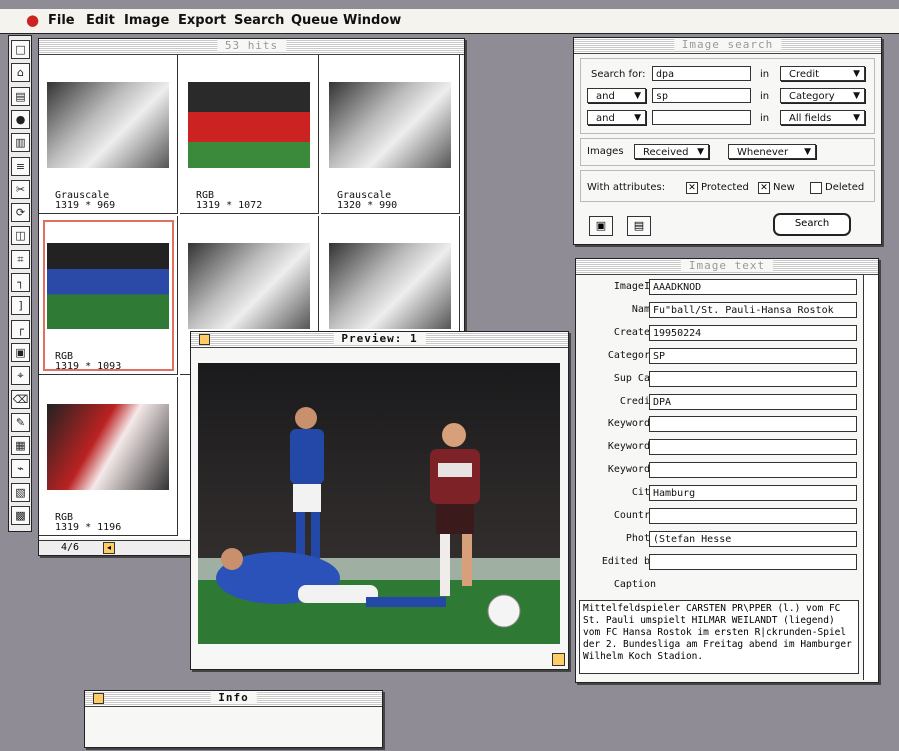 This screenshot has width=899, height=751. Describe the element at coordinates (605, 151) in the screenshot. I see `images-label: Images` at that location.